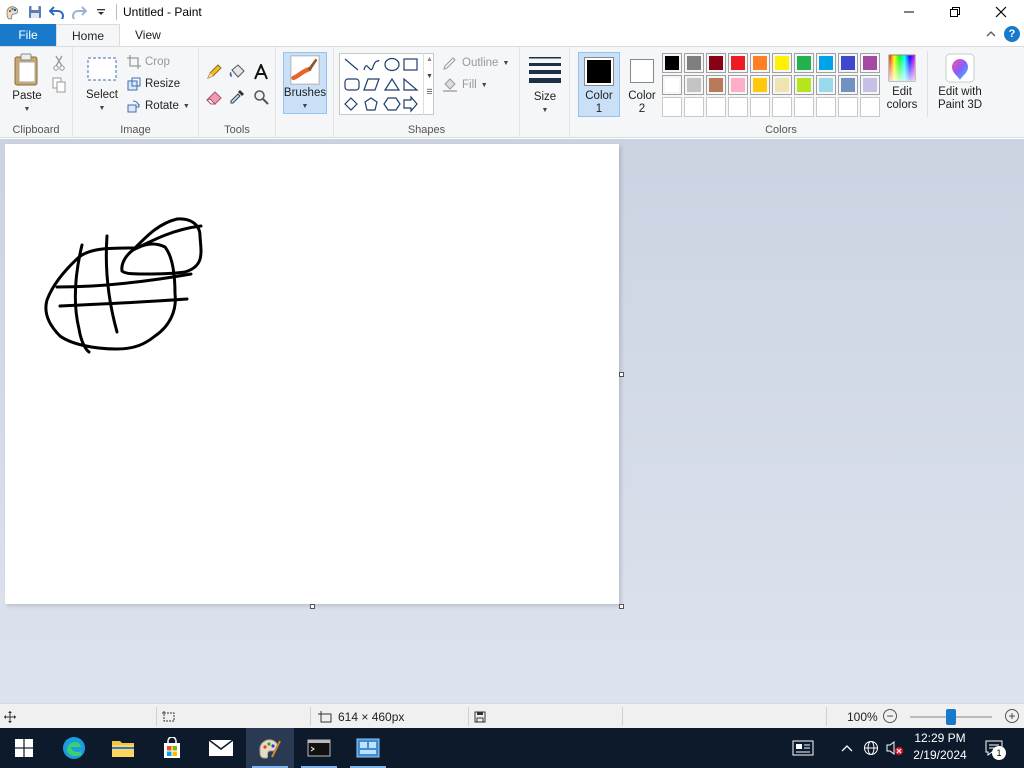  Describe the element at coordinates (237, 130) in the screenshot. I see `tools-group-label: Tools` at that location.